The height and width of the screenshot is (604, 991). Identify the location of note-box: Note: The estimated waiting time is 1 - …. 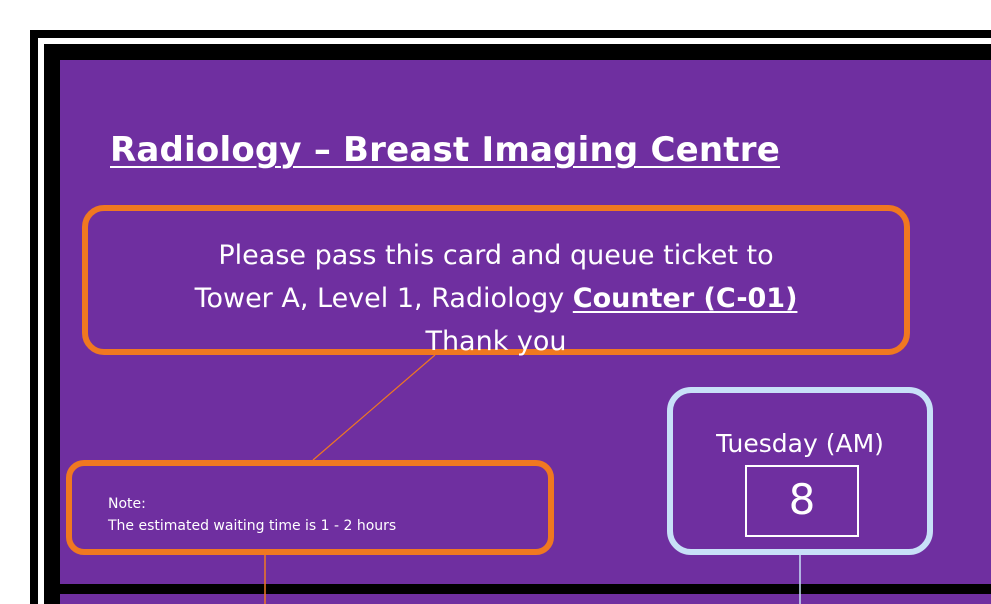
(310, 507).